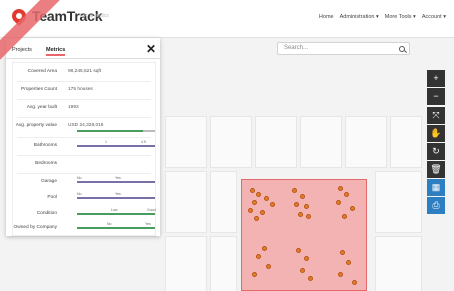  What do you see at coordinates (41, 107) in the screenshot?
I see `metric-label: Avg. year built` at bounding box center [41, 107].